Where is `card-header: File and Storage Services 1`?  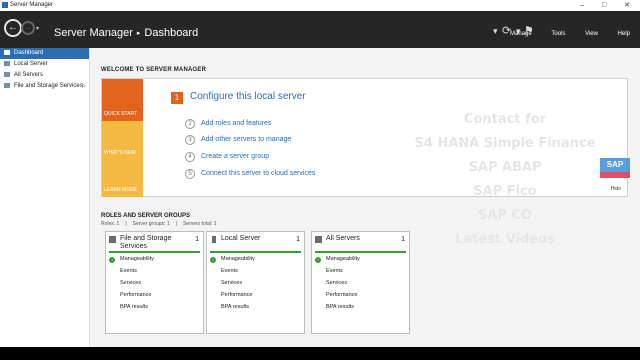 card-header: File and Storage Services 1 is located at coordinates (154, 241).